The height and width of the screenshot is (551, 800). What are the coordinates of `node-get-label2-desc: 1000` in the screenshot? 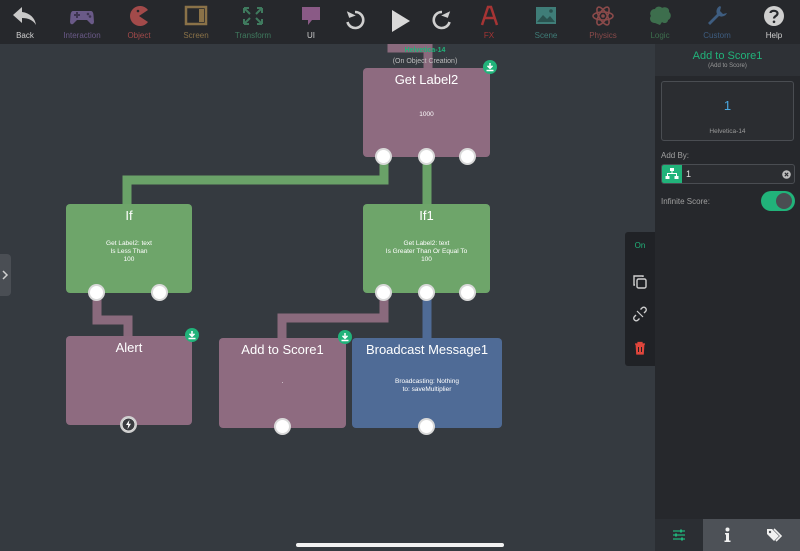 It's located at (426, 114).